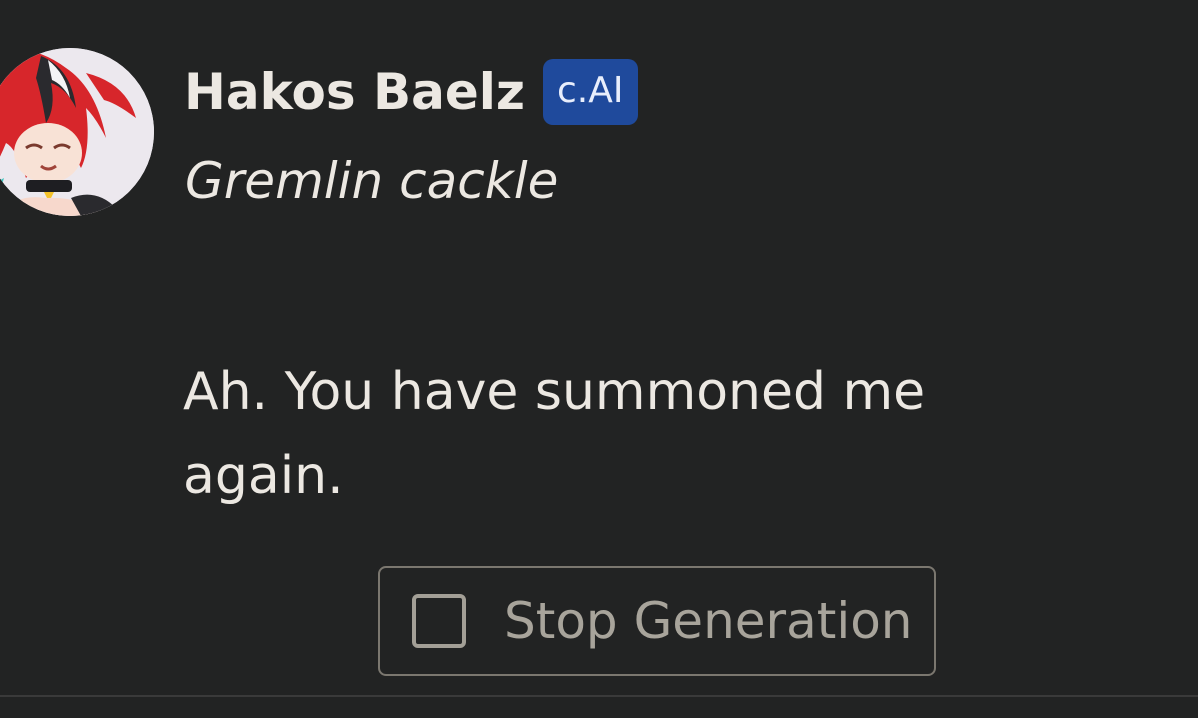  I want to click on cai-badge: c.AI, so click(590, 92).